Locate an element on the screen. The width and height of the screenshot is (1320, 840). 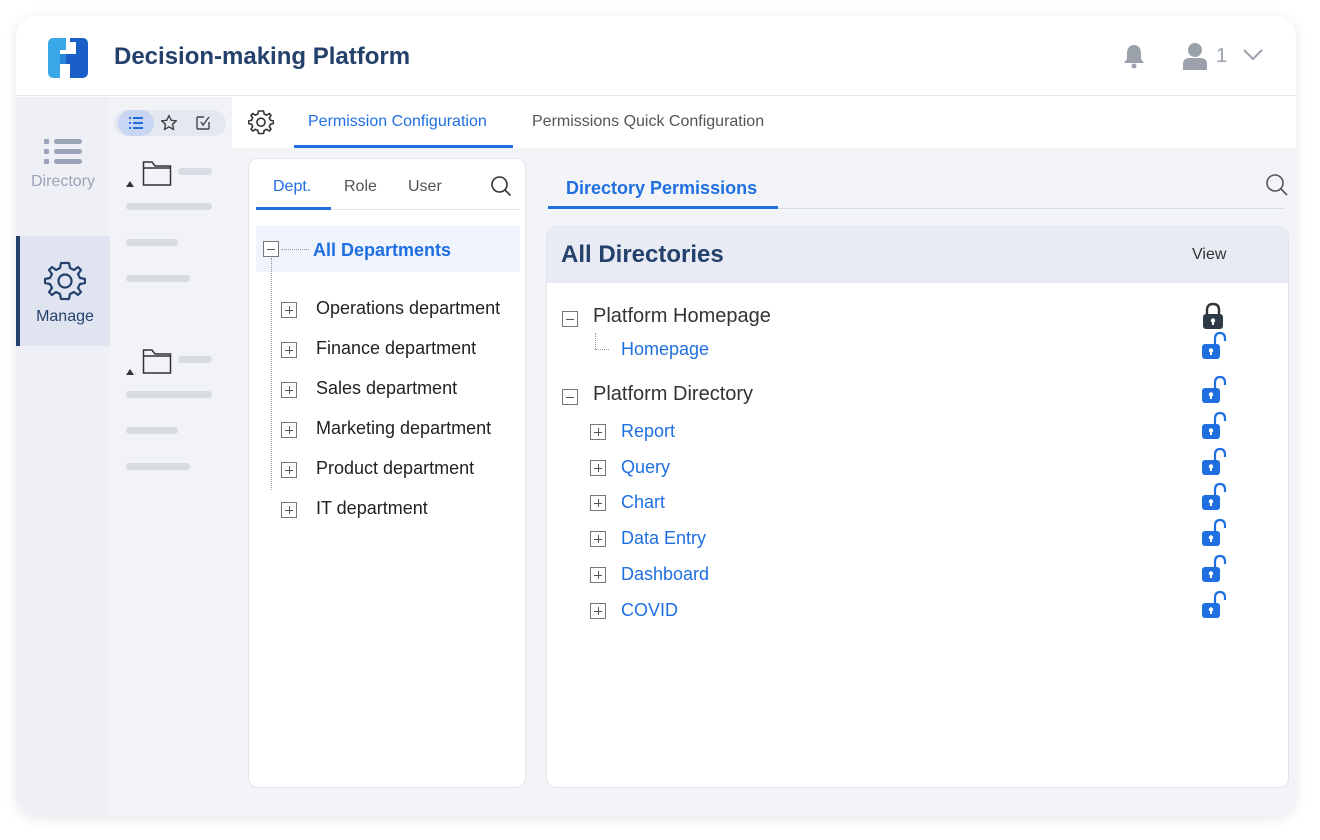
tree-item: IT department is located at coordinates (387, 509).